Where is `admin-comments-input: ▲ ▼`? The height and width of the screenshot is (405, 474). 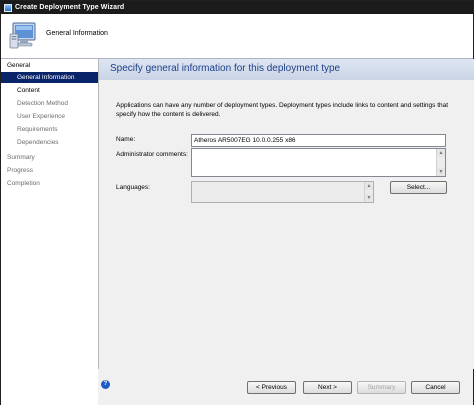
admin-comments-input: ▲ ▼ is located at coordinates (318, 162).